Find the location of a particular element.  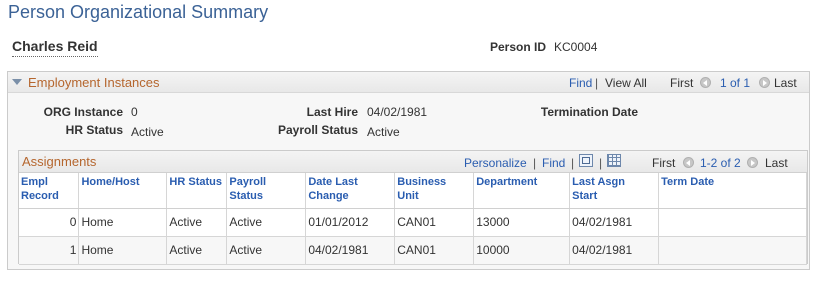

column-header-department: Department is located at coordinates (522, 191).